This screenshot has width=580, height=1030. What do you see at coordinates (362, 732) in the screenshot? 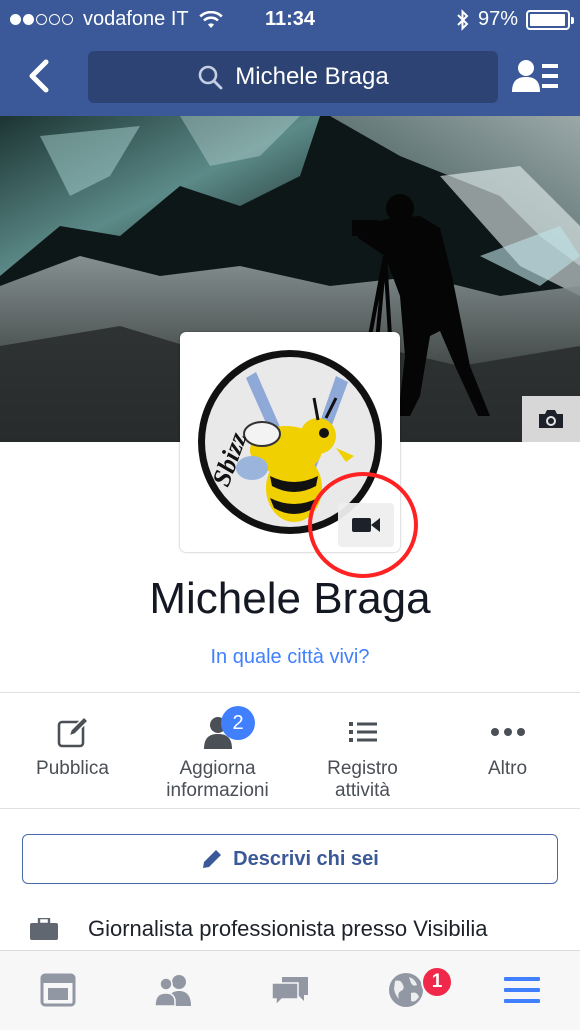
I see `list-icon` at bounding box center [362, 732].